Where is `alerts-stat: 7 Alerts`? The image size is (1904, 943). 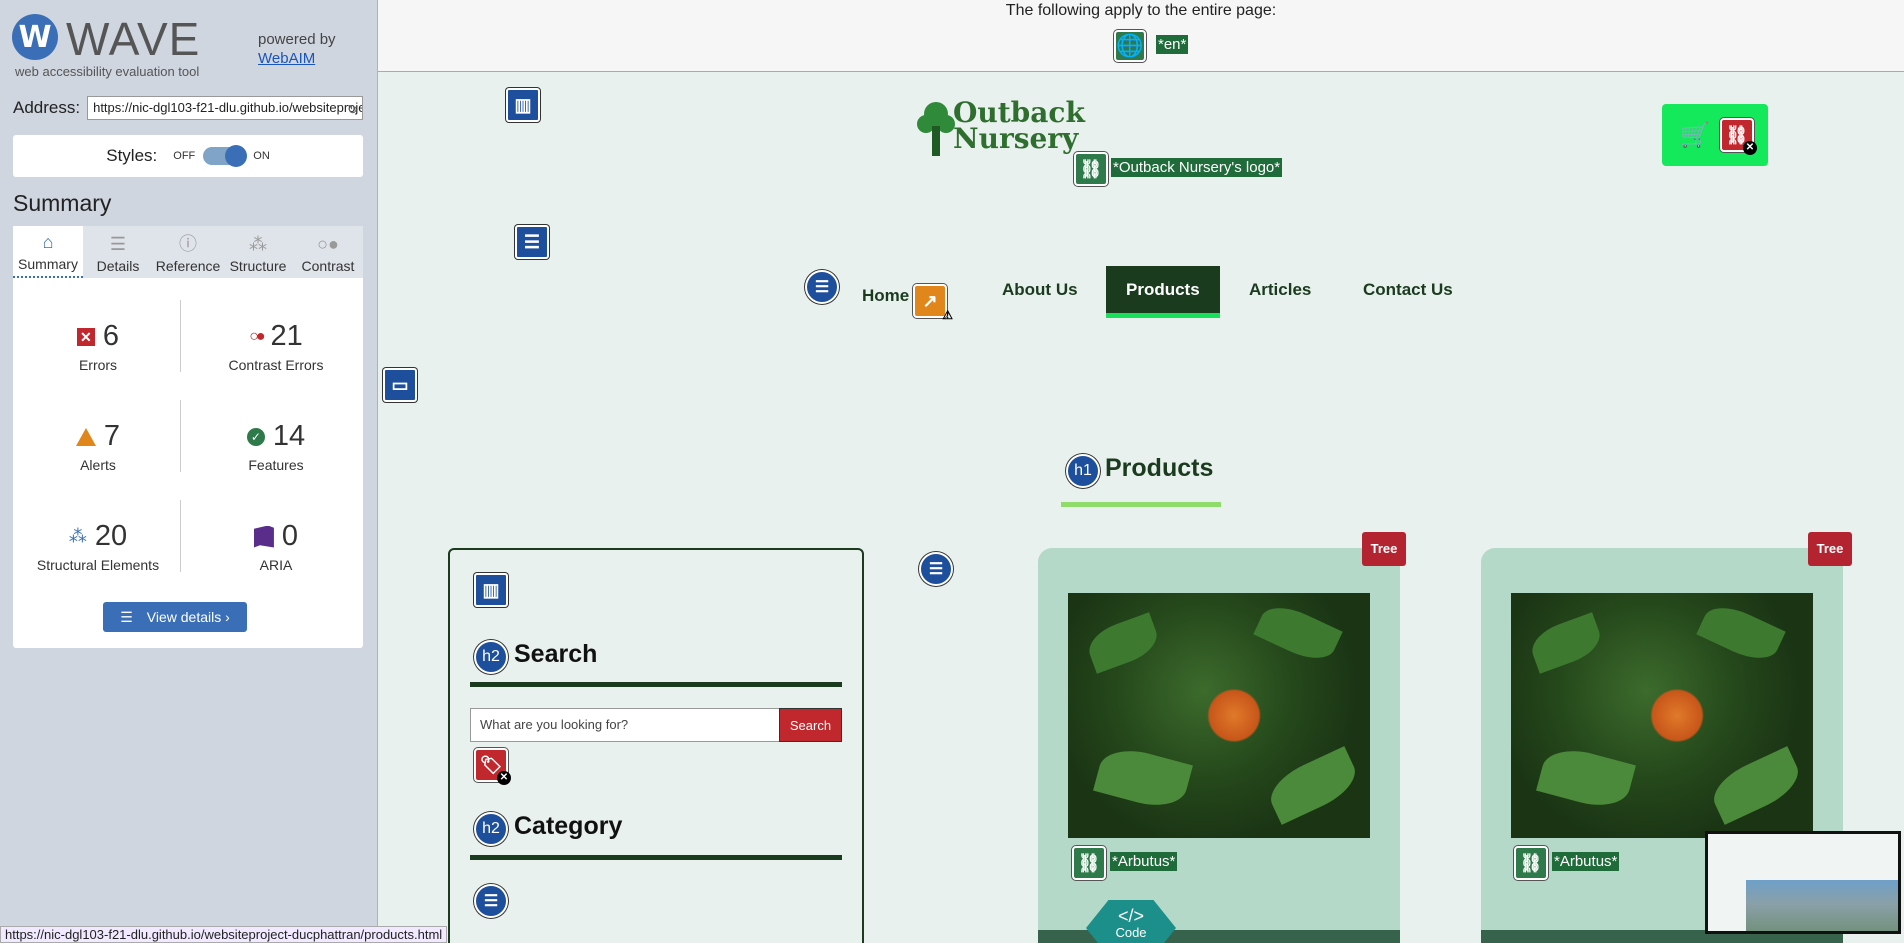 alerts-stat: 7 Alerts is located at coordinates (98, 446).